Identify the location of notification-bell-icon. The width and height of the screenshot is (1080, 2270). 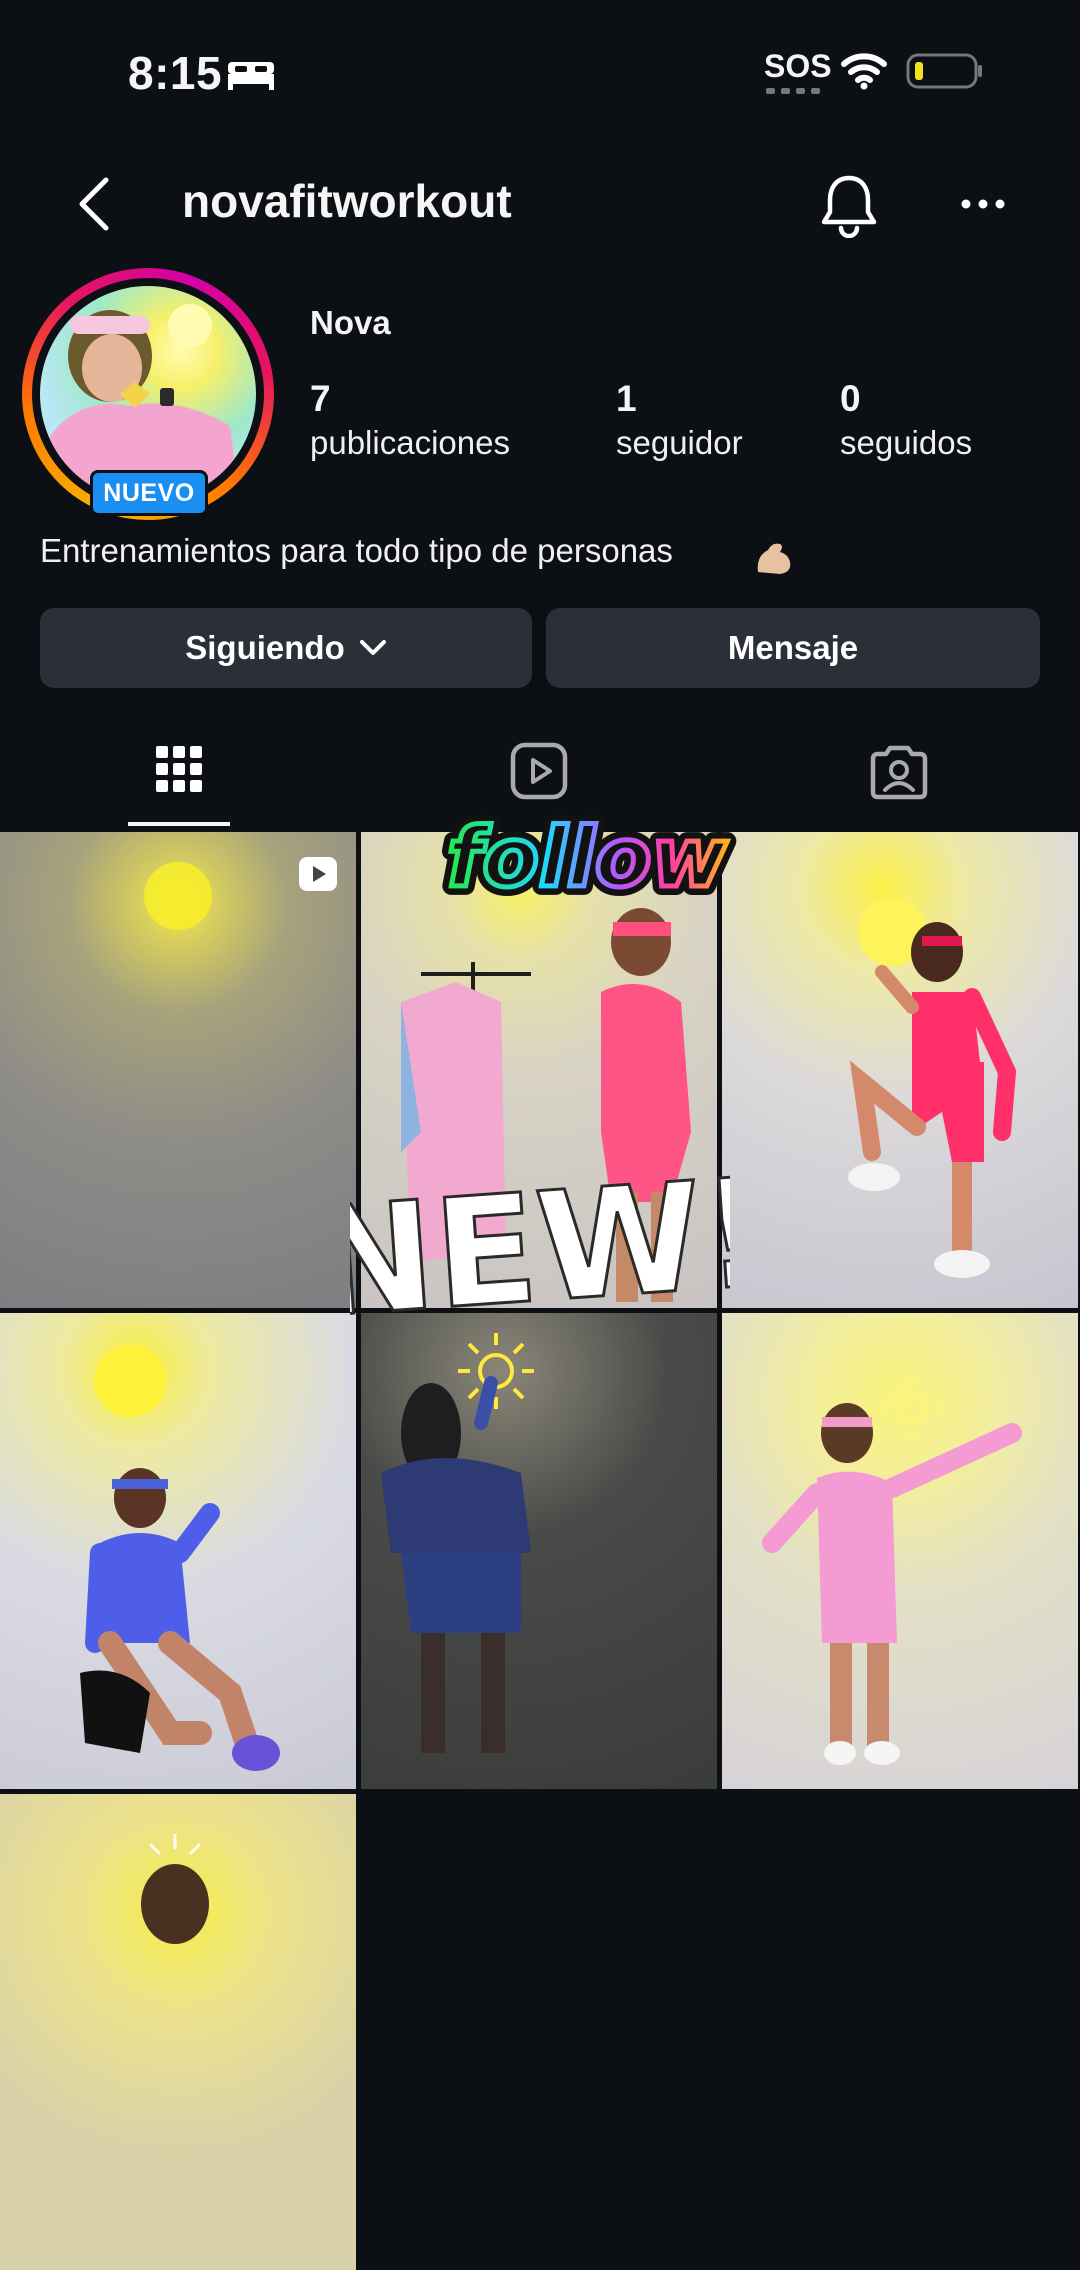
(849, 205).